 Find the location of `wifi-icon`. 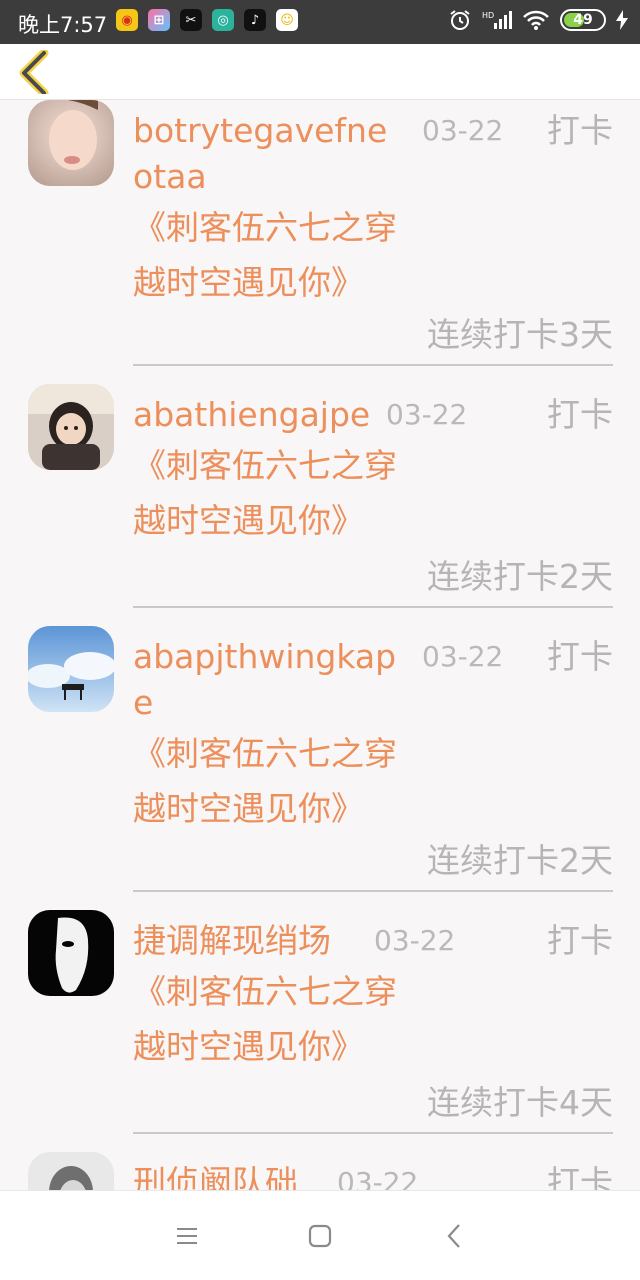

wifi-icon is located at coordinates (536, 20).